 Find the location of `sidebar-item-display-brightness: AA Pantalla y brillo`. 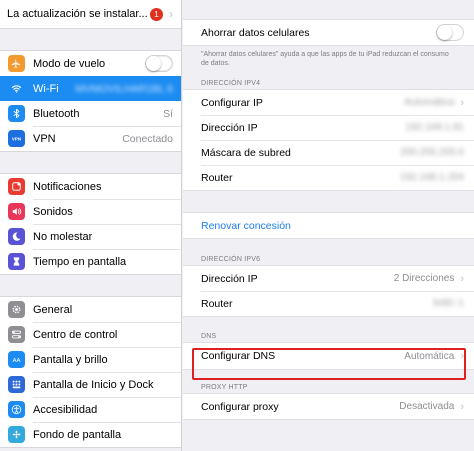

sidebar-item-display-brightness: AA Pantalla y brillo is located at coordinates (90, 359).